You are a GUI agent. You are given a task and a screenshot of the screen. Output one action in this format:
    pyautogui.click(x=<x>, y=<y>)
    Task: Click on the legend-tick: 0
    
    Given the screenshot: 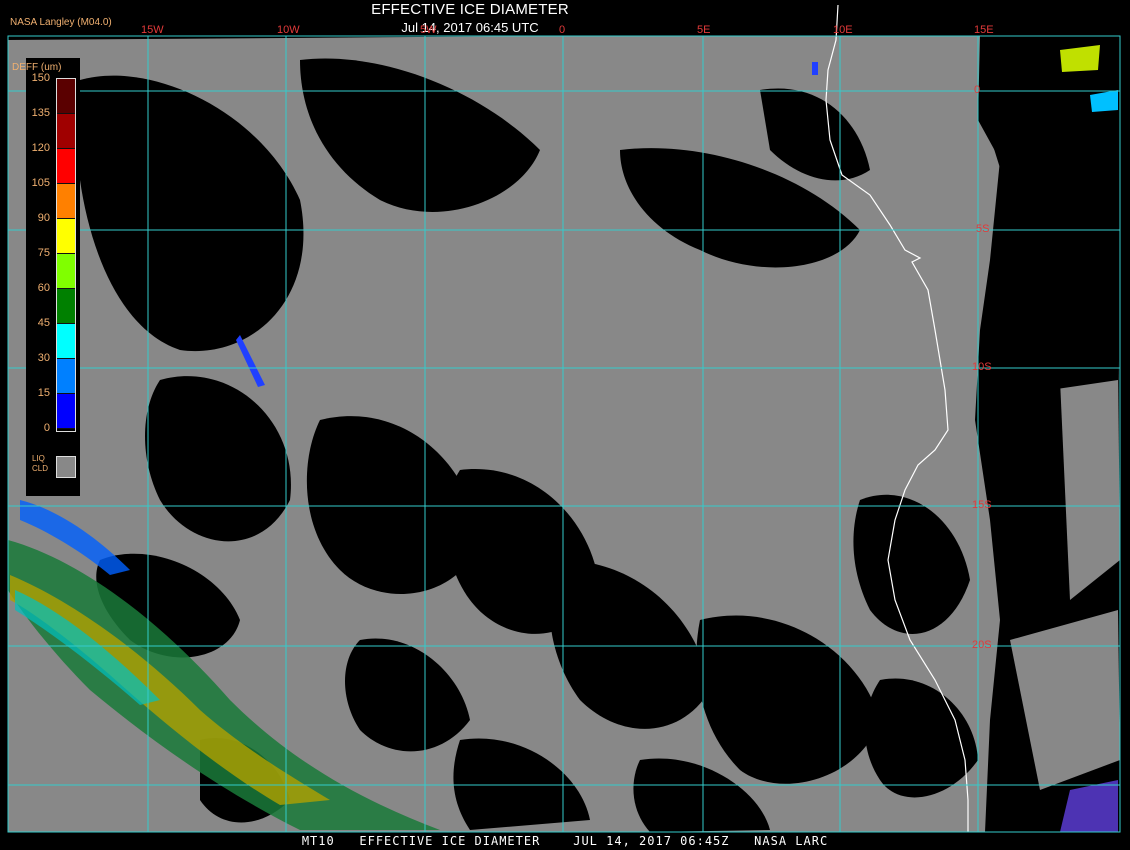 What is the action you would take?
    pyautogui.click(x=46, y=428)
    